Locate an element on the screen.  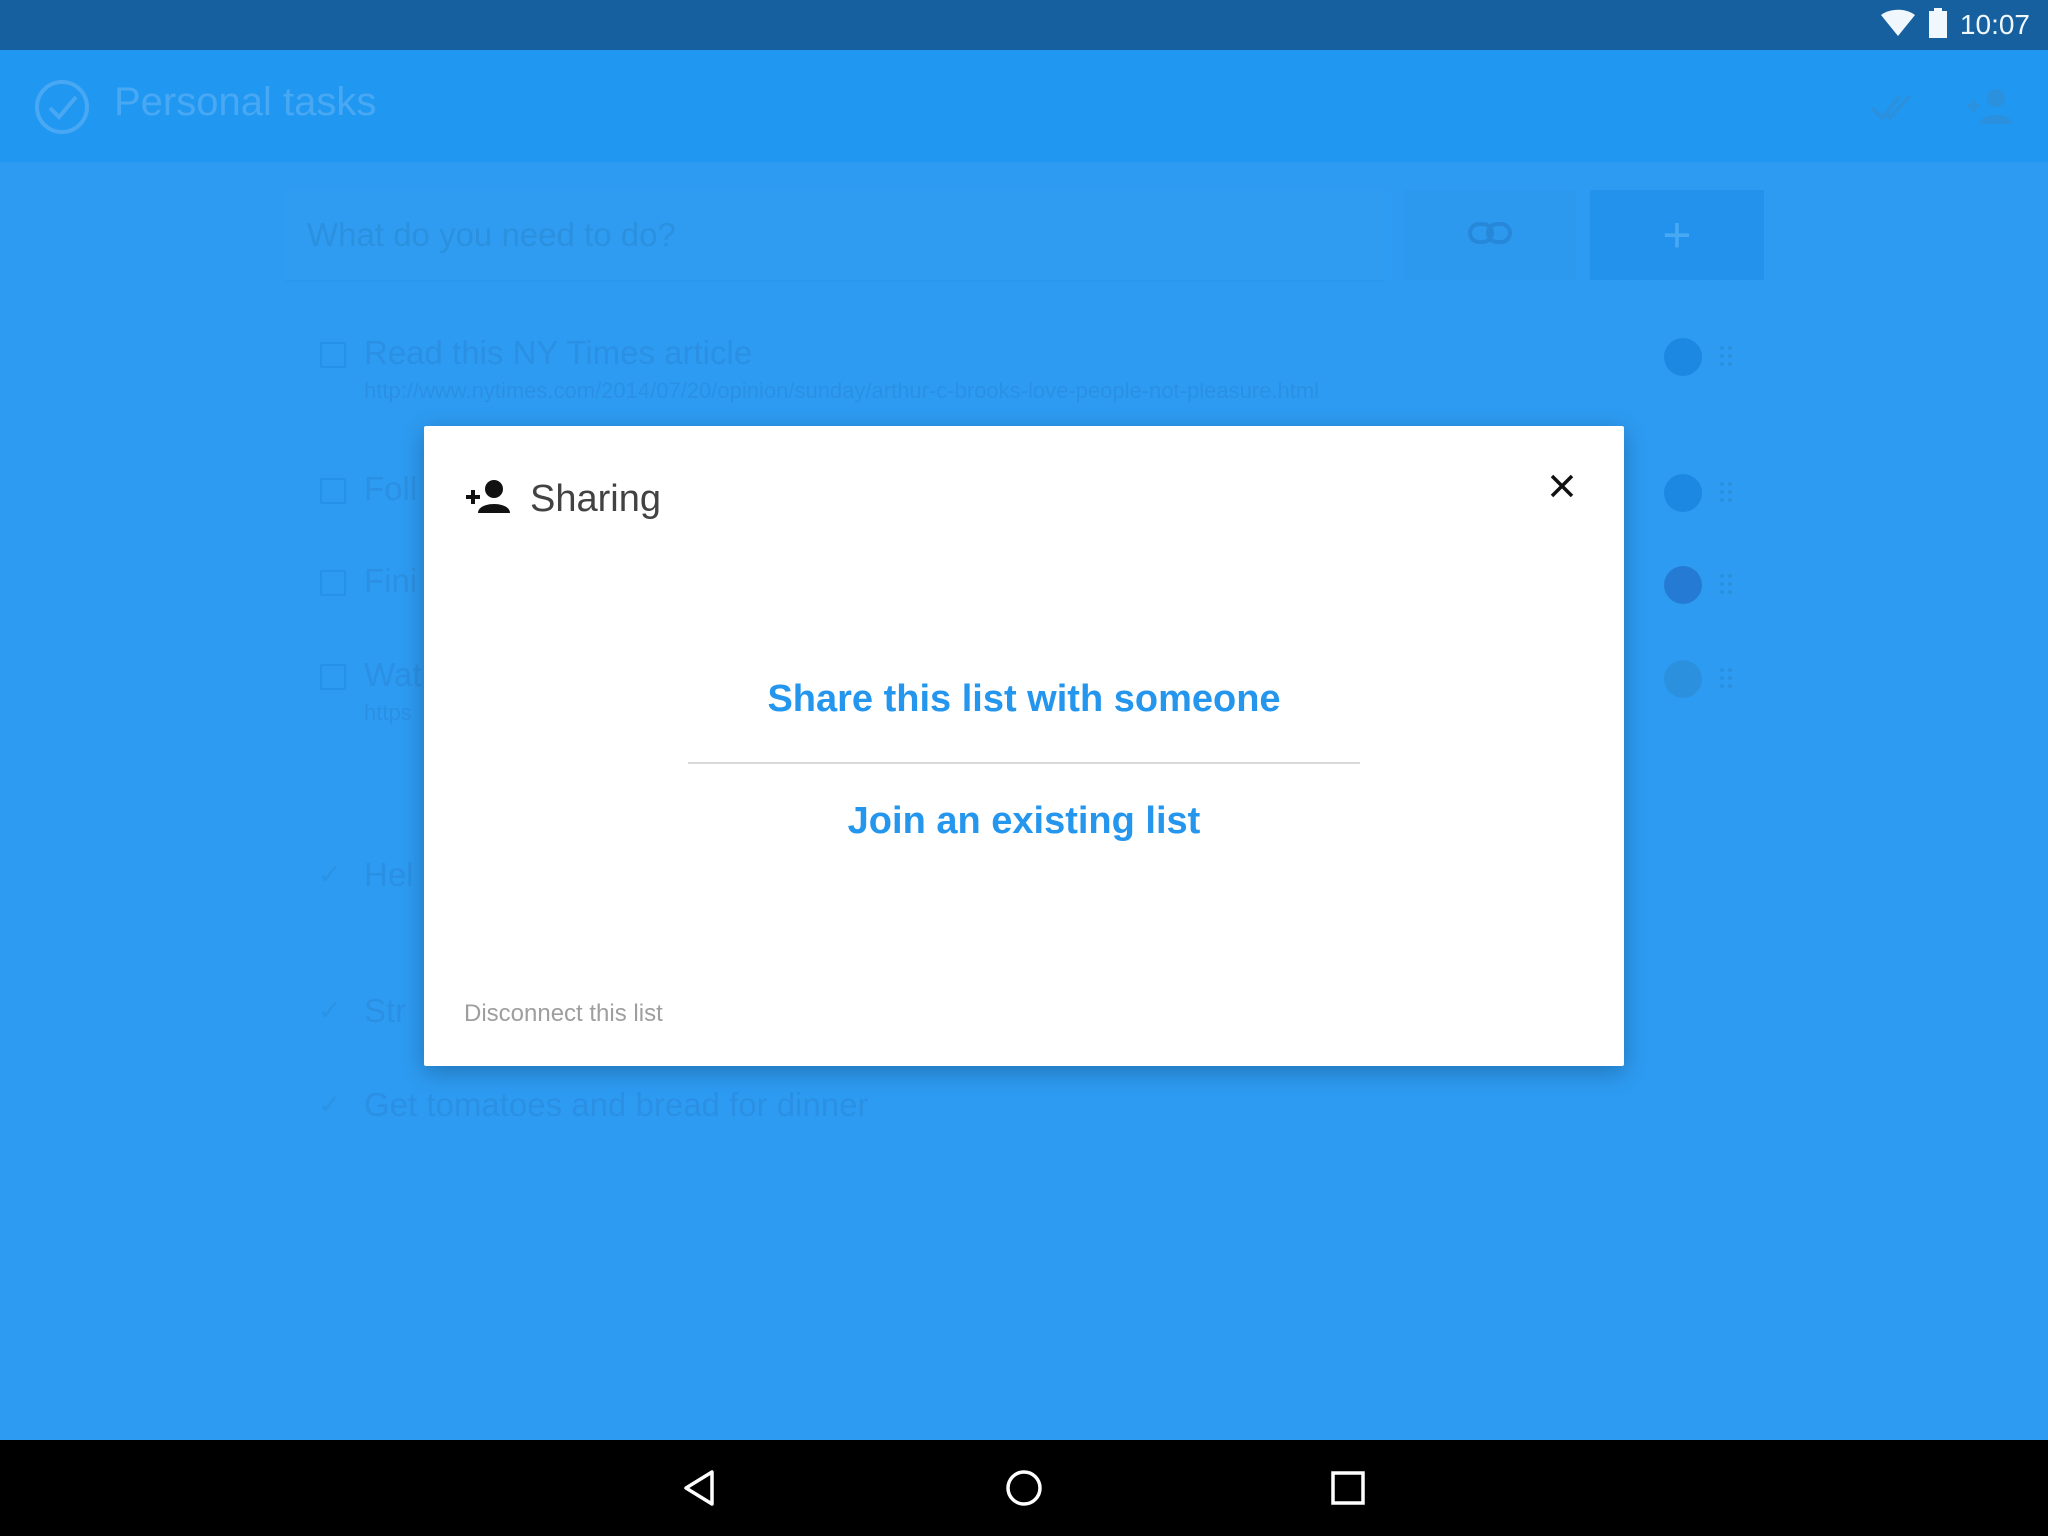
disconnect-list-button: Disconnect this list is located at coordinates (563, 1014).